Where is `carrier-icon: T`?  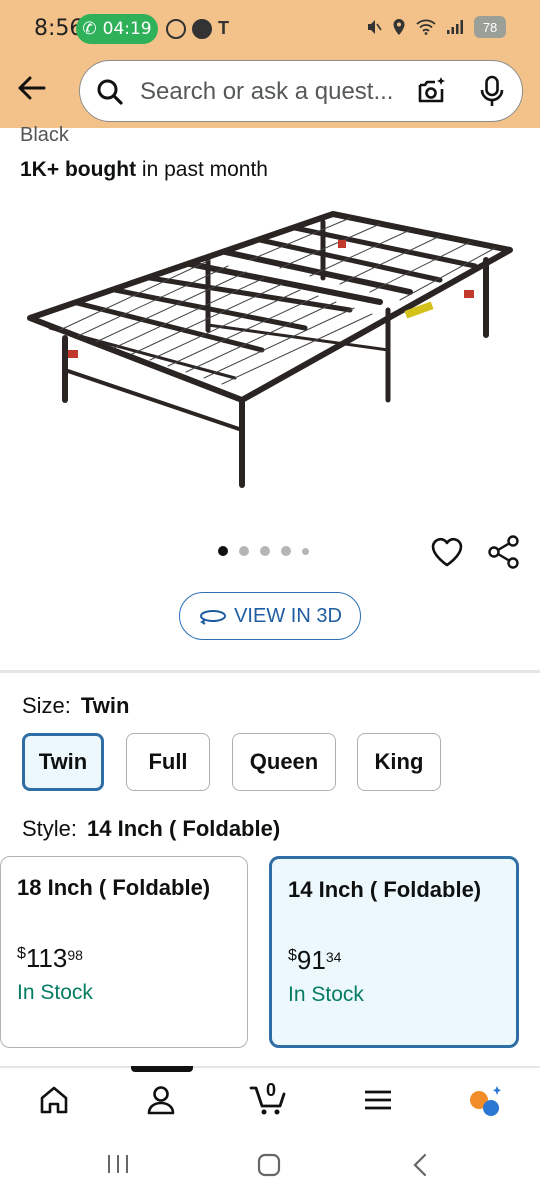
carrier-icon: T is located at coordinates (223, 28).